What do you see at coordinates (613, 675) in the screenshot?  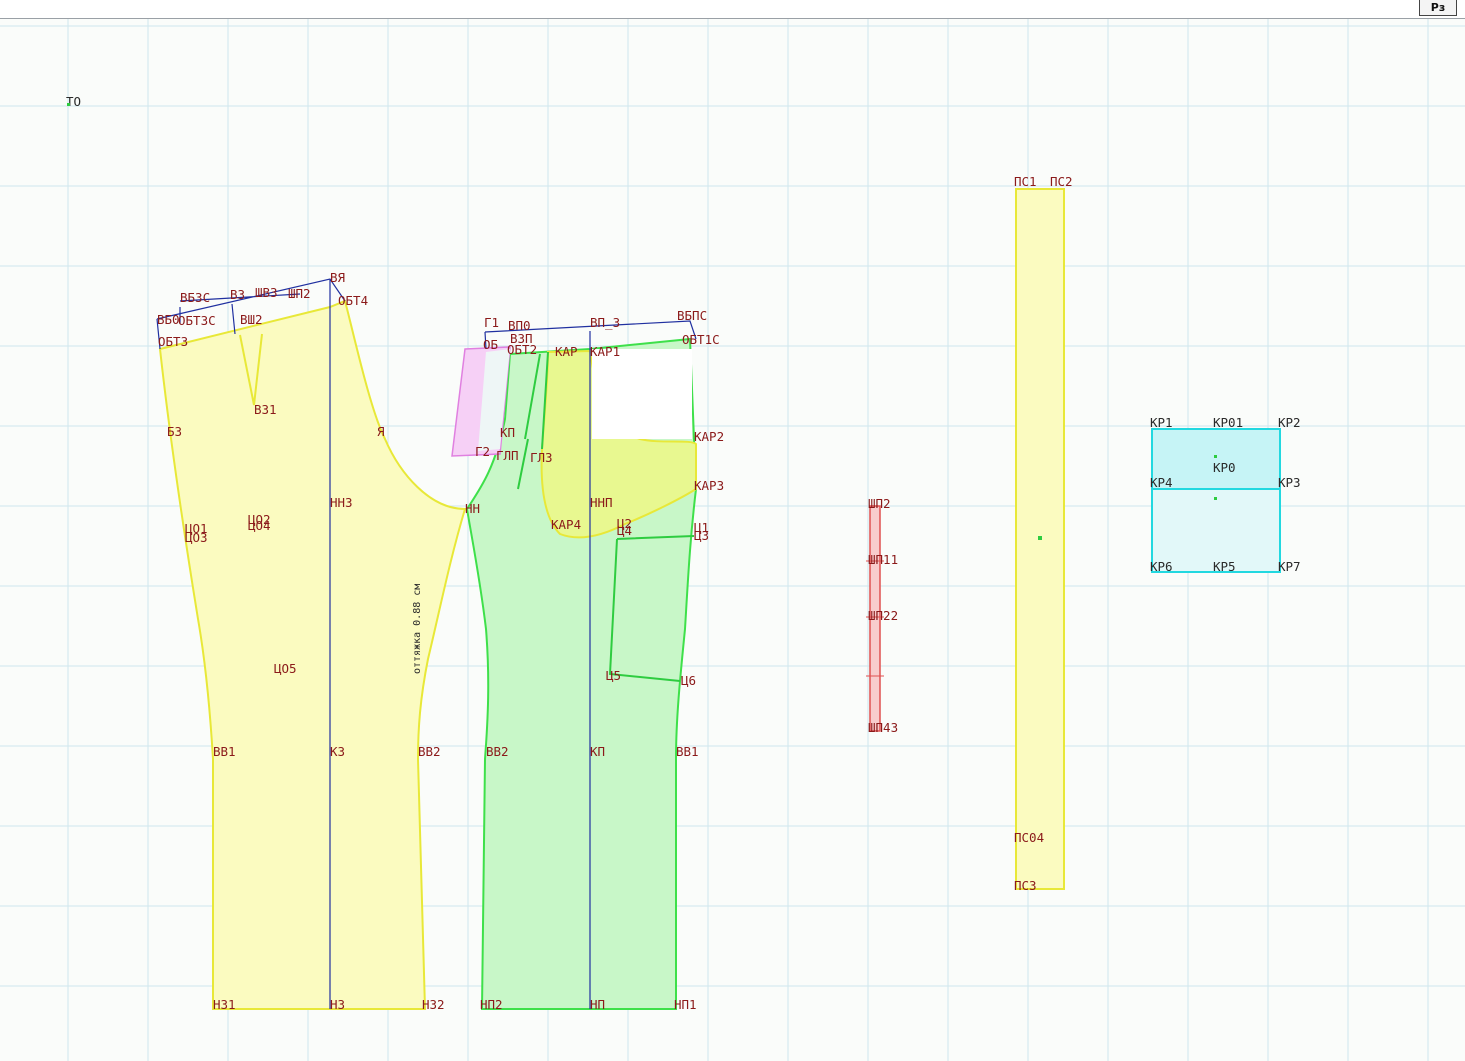 I see `front-point-label: Ц5` at bounding box center [613, 675].